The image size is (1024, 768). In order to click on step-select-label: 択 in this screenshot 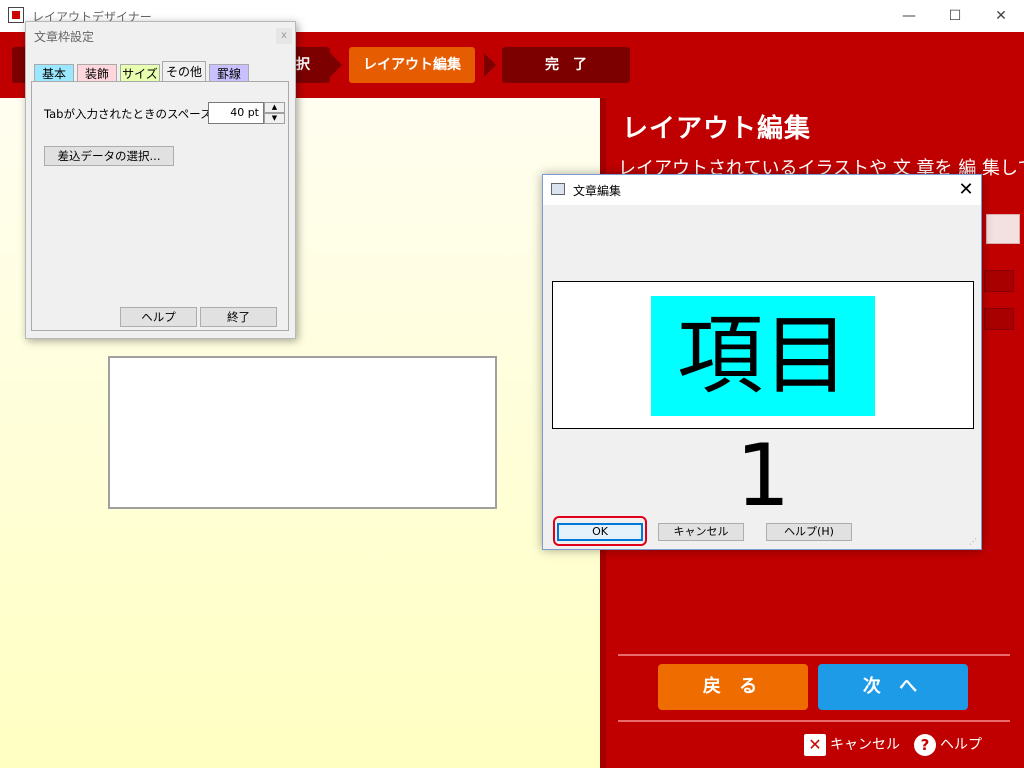, I will do `click(303, 65)`.